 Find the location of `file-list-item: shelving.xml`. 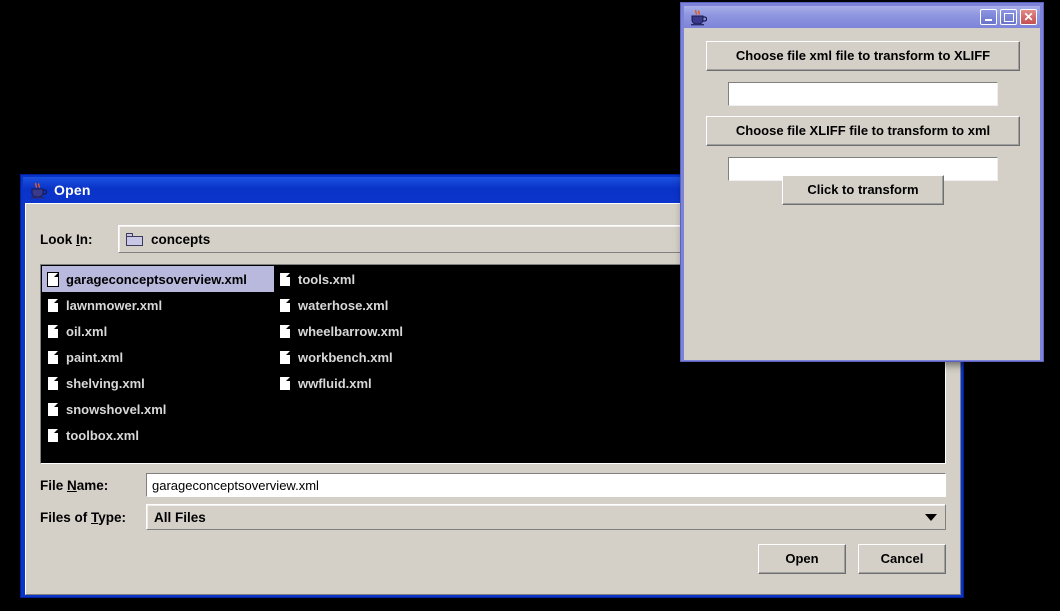

file-list-item: shelving.xml is located at coordinates (158, 383).